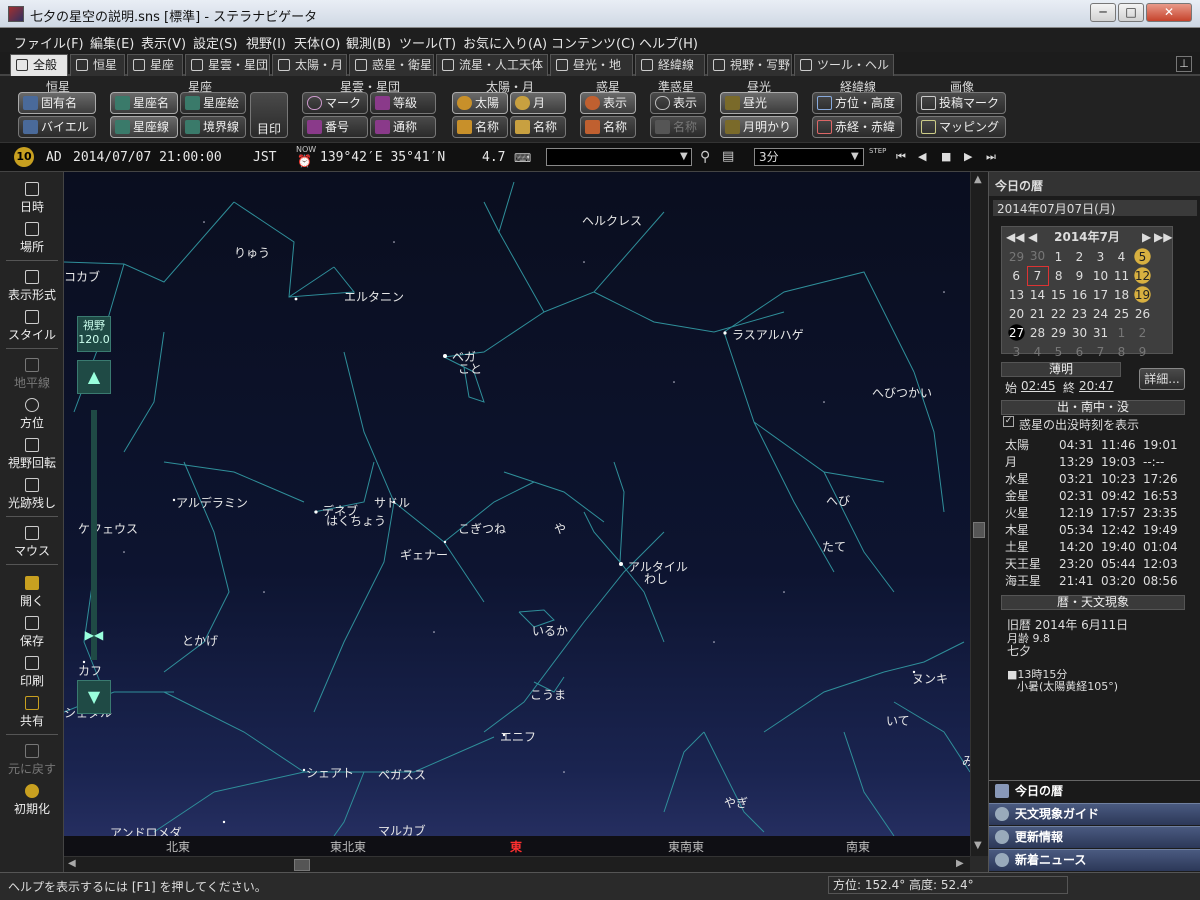  What do you see at coordinates (32, 542) in the screenshot?
I see `mouse-tool: マウス` at bounding box center [32, 542].